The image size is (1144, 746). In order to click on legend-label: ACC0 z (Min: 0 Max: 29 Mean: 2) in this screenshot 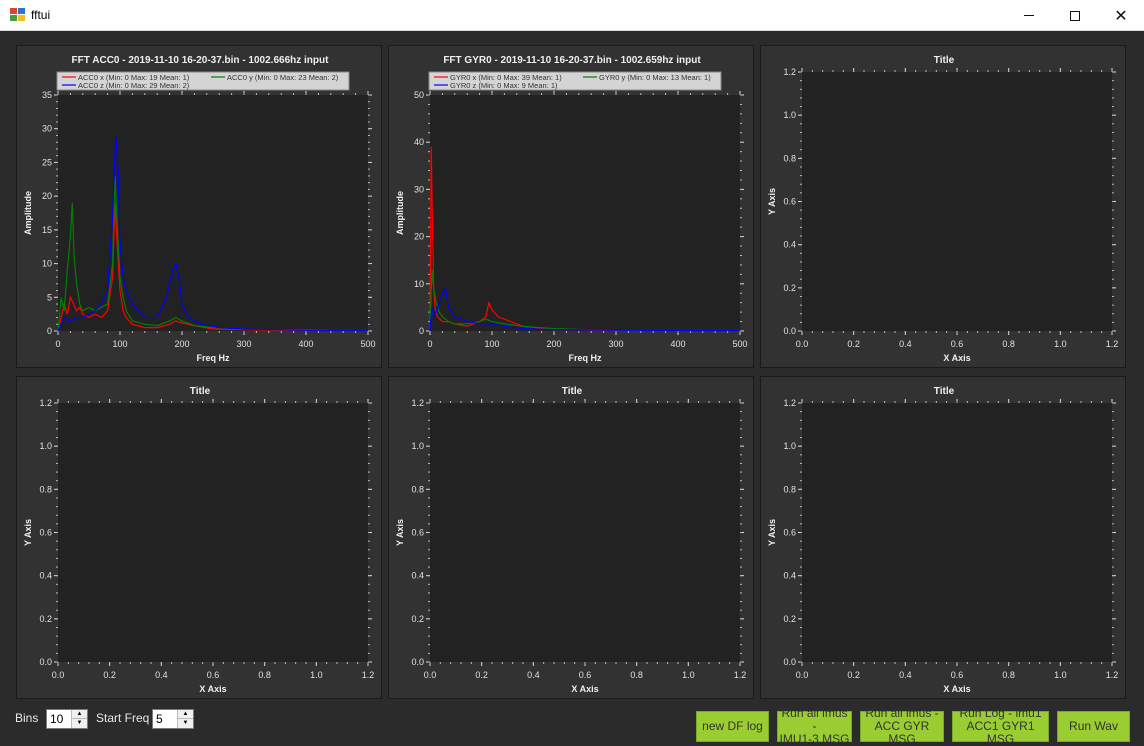, I will do `click(134, 85)`.